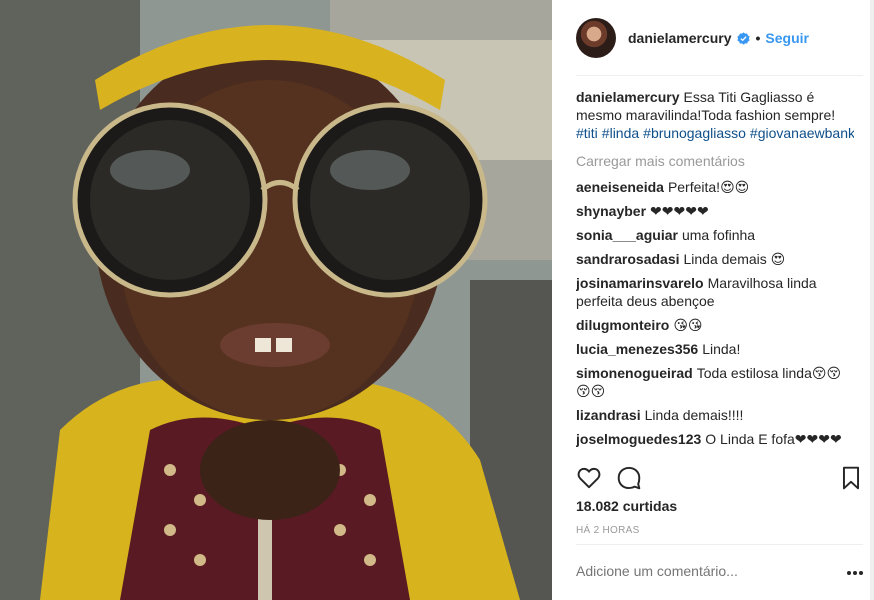 The width and height of the screenshot is (874, 600). I want to click on comment-item: lucia_menezes356 Linda!, so click(715, 349).